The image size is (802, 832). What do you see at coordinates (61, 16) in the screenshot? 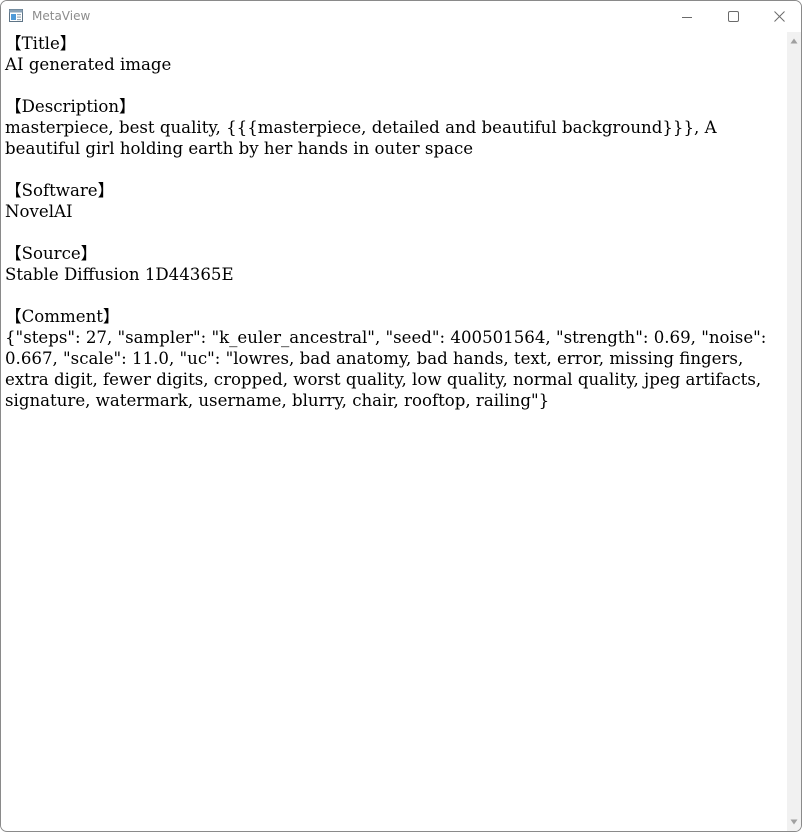
I see `window-title: MetaView` at bounding box center [61, 16].